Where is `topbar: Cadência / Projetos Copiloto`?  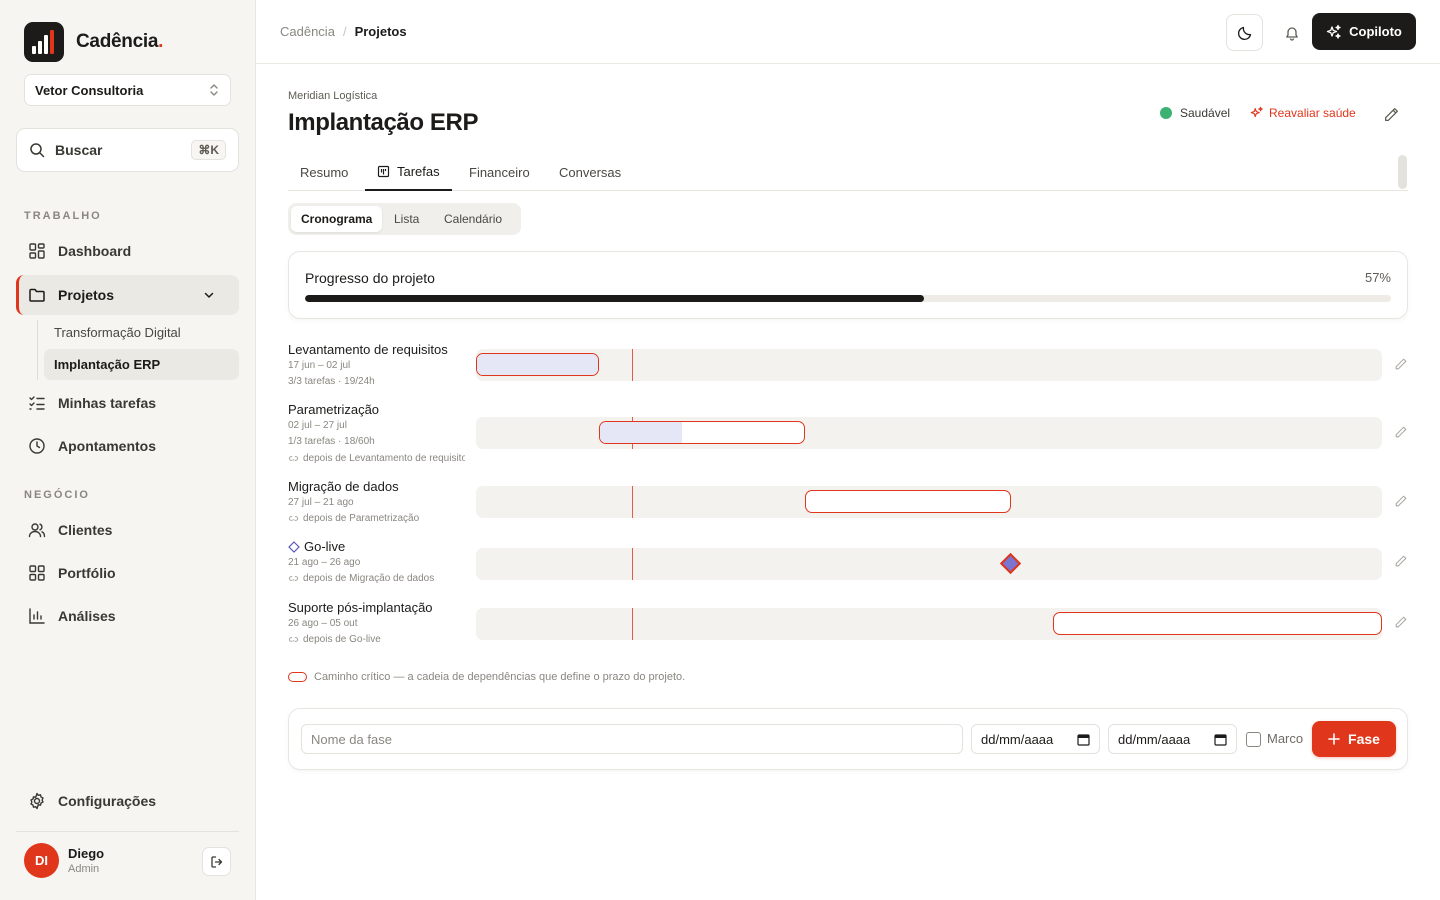 topbar: Cadência / Projetos Copiloto is located at coordinates (848, 32).